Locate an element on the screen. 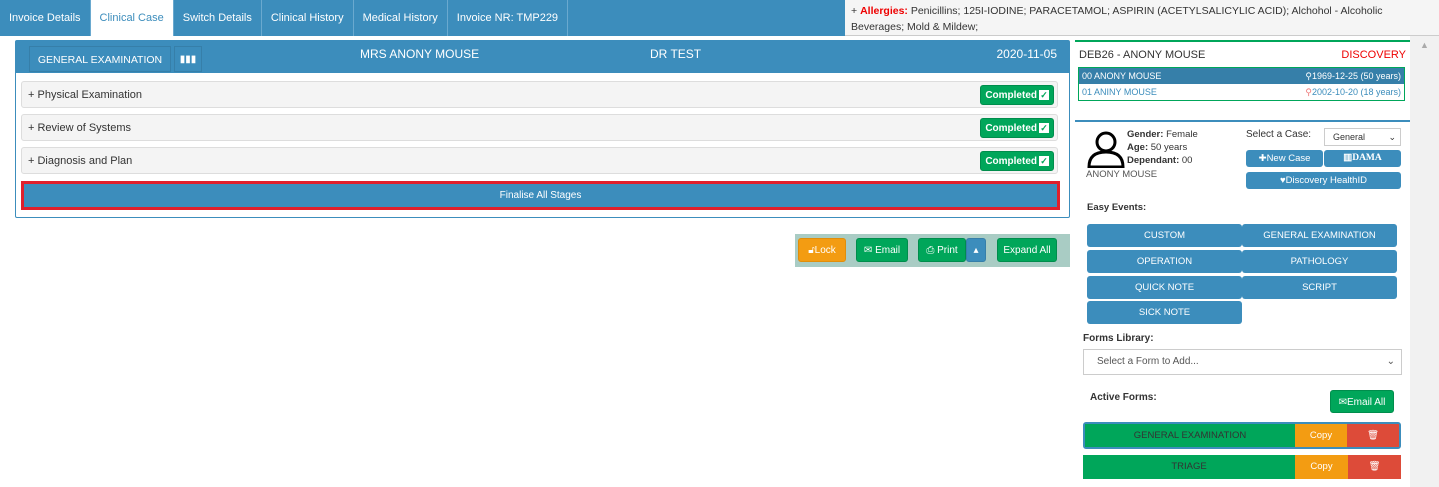  chart-icon: ▮▮▮ is located at coordinates (188, 59).